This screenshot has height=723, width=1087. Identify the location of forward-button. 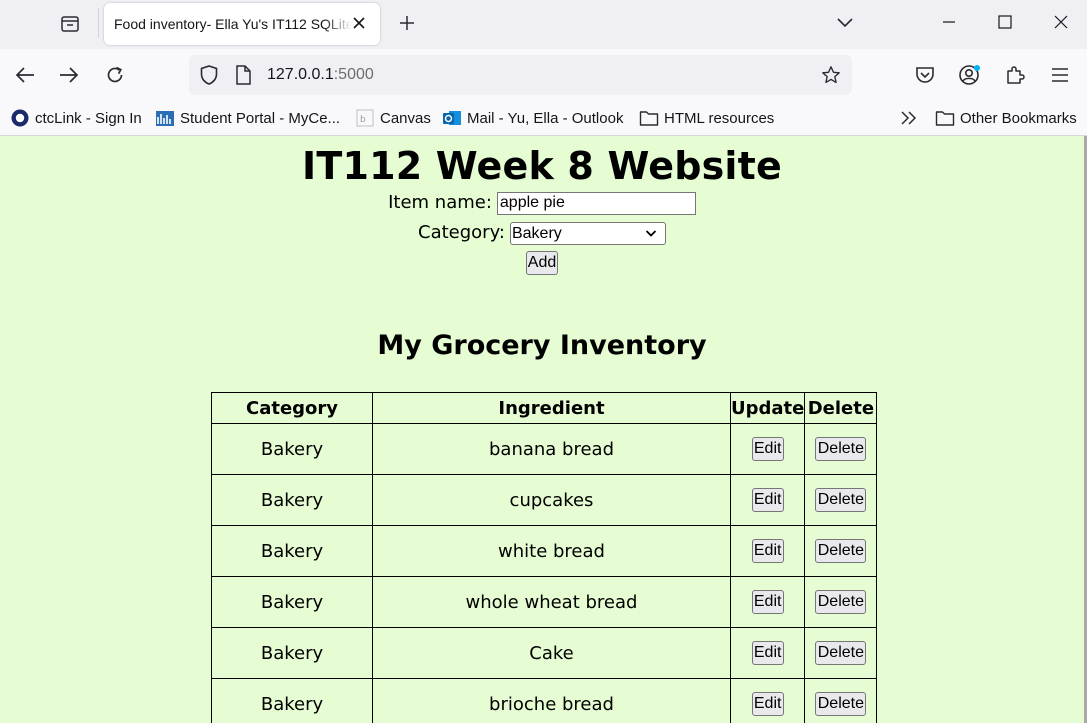
(69, 75).